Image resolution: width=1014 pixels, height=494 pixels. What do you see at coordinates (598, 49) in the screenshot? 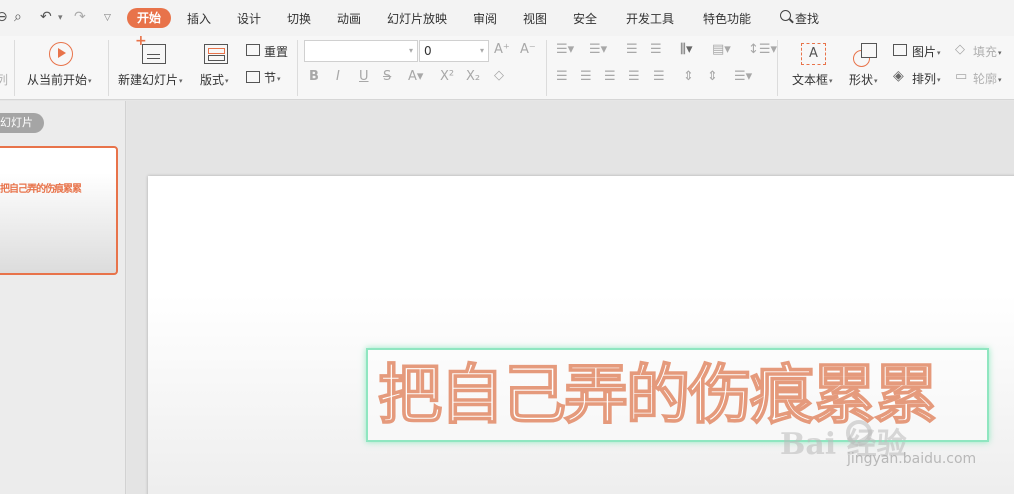
I see `numbering-icon: ☰▾` at bounding box center [598, 49].